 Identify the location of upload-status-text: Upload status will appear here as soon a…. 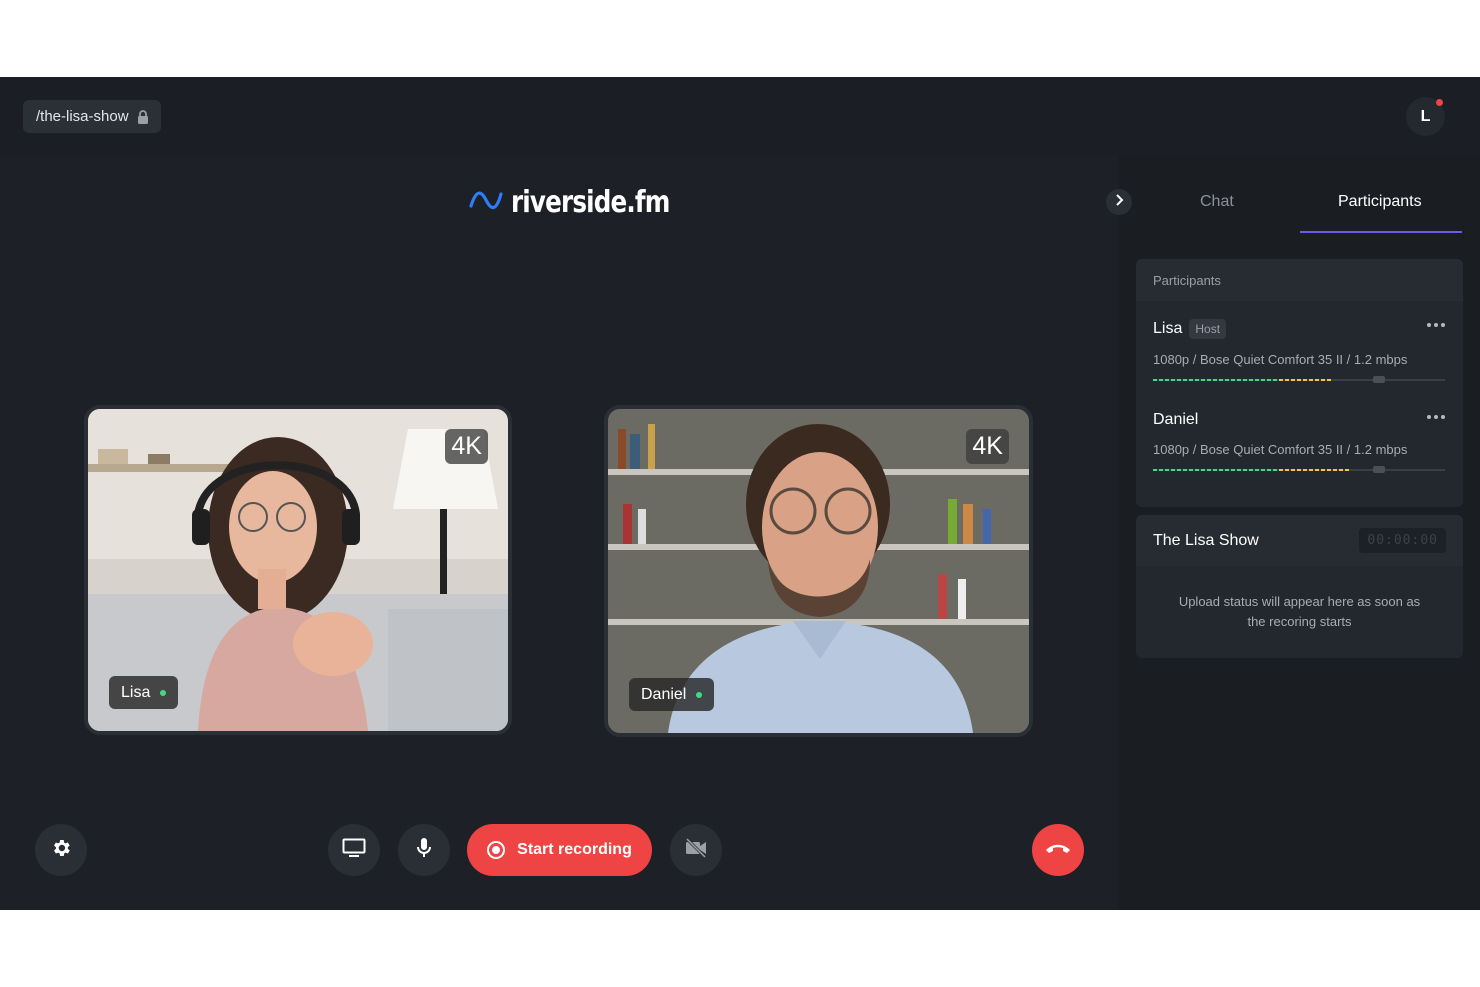
(1299, 611).